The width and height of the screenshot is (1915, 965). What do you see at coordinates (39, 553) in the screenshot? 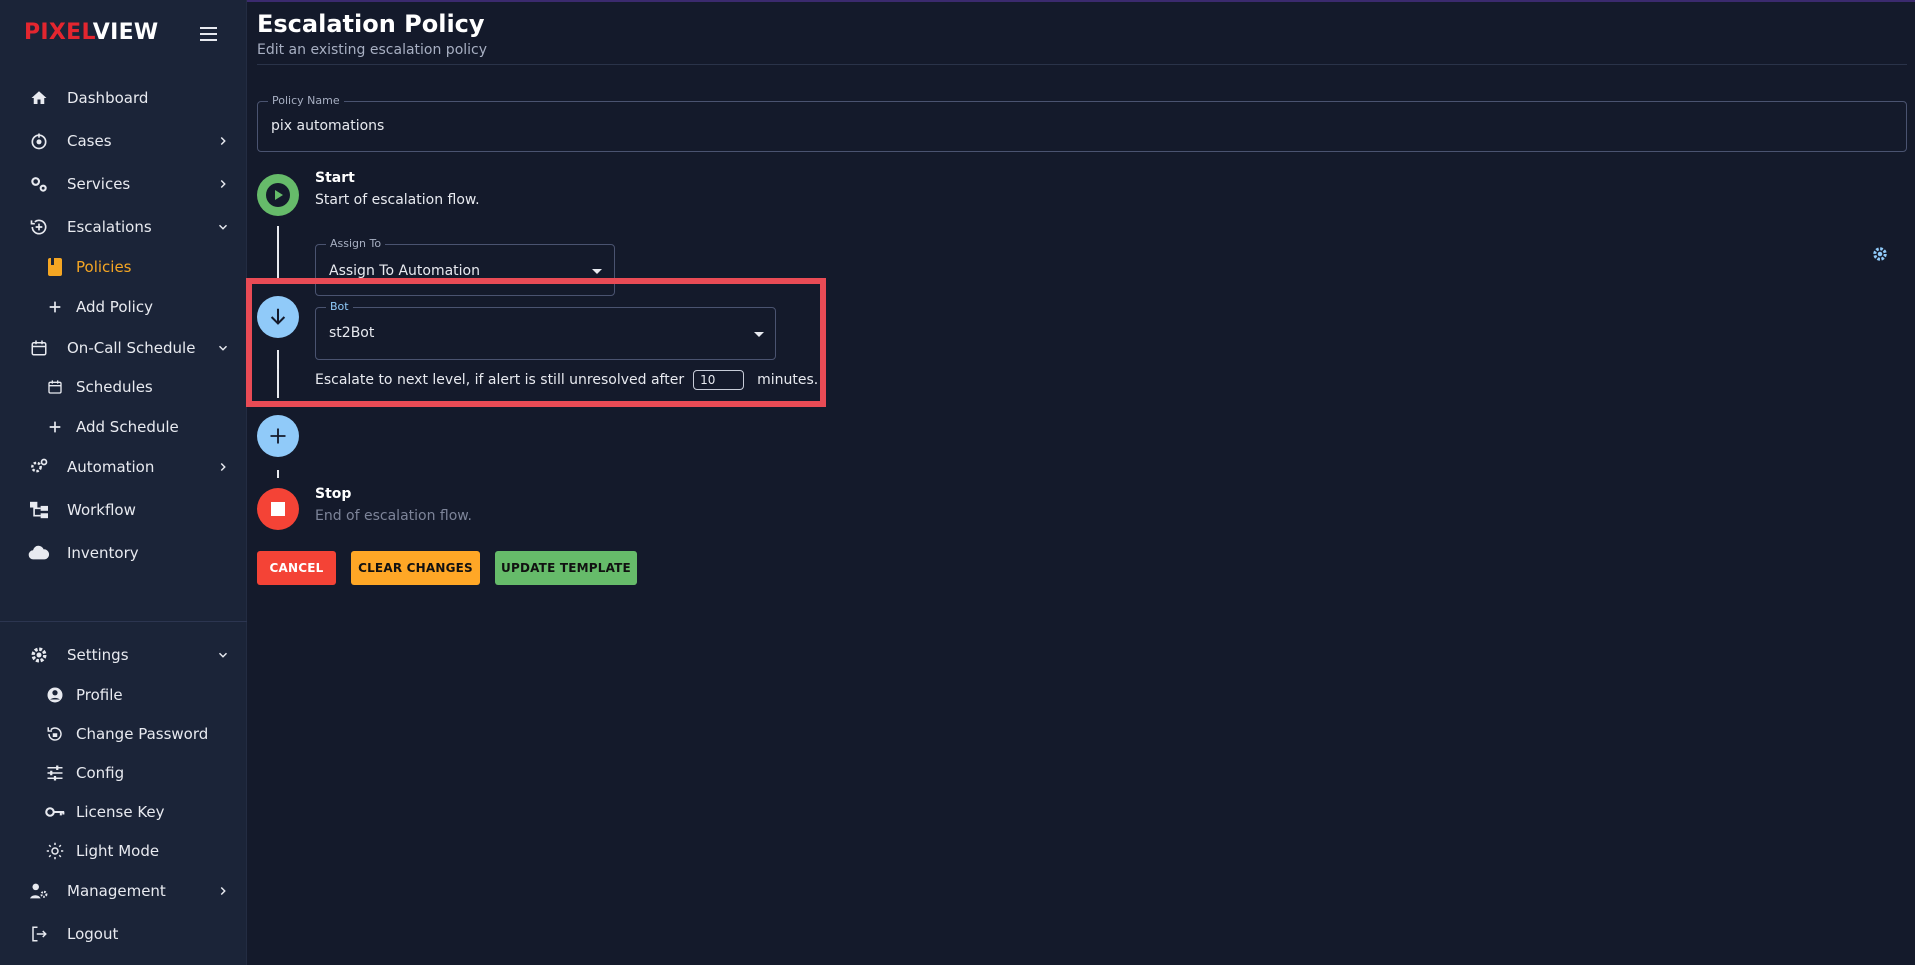
I see `cloud-icon` at bounding box center [39, 553].